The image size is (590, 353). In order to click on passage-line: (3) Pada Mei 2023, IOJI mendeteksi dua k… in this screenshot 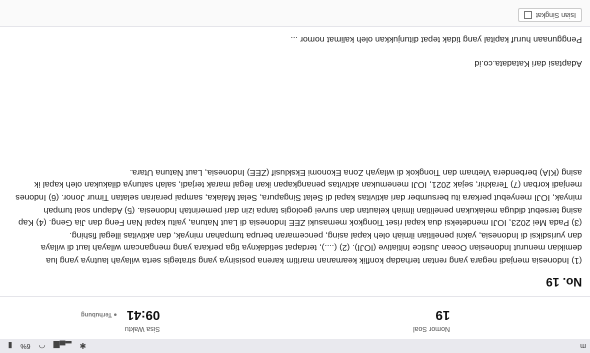, I will do `click(300, 223)`.